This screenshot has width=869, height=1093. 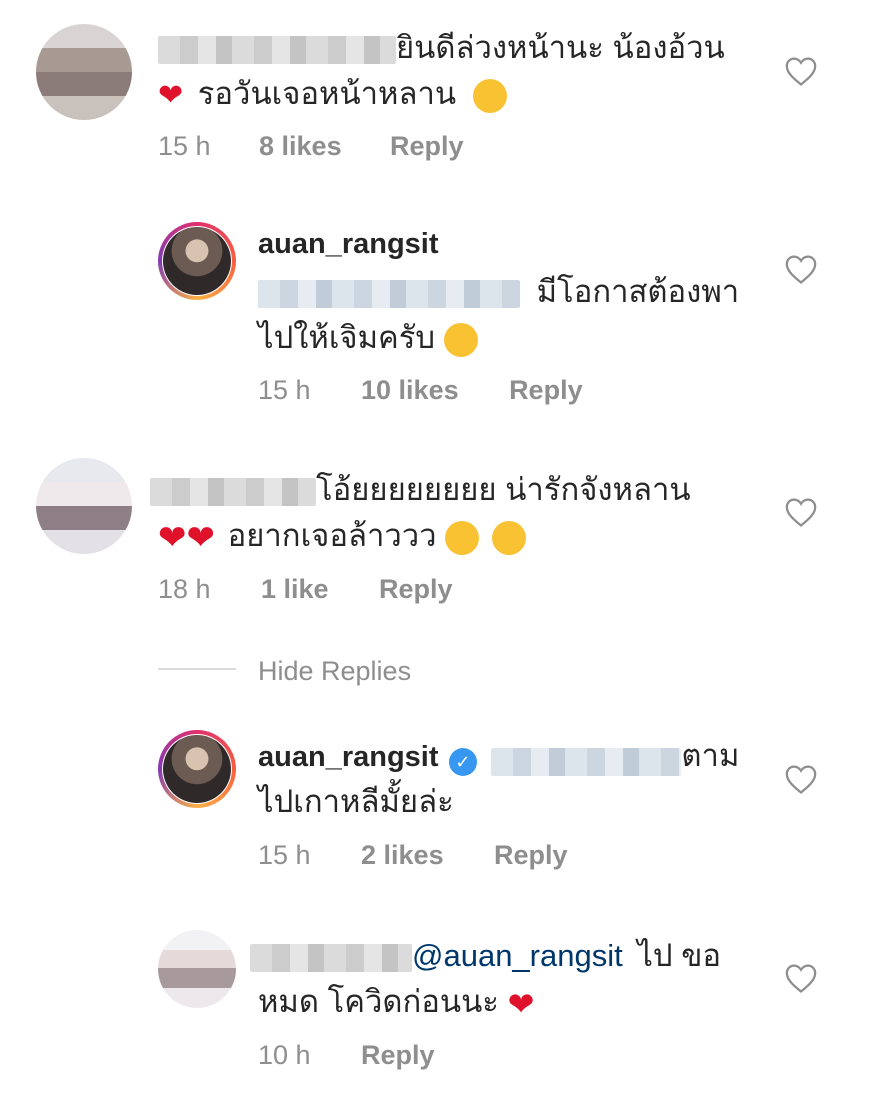 What do you see at coordinates (396, 1003) in the screenshot?
I see `comment-text-line2: หมด โควิดก่อนนะ ❤` at bounding box center [396, 1003].